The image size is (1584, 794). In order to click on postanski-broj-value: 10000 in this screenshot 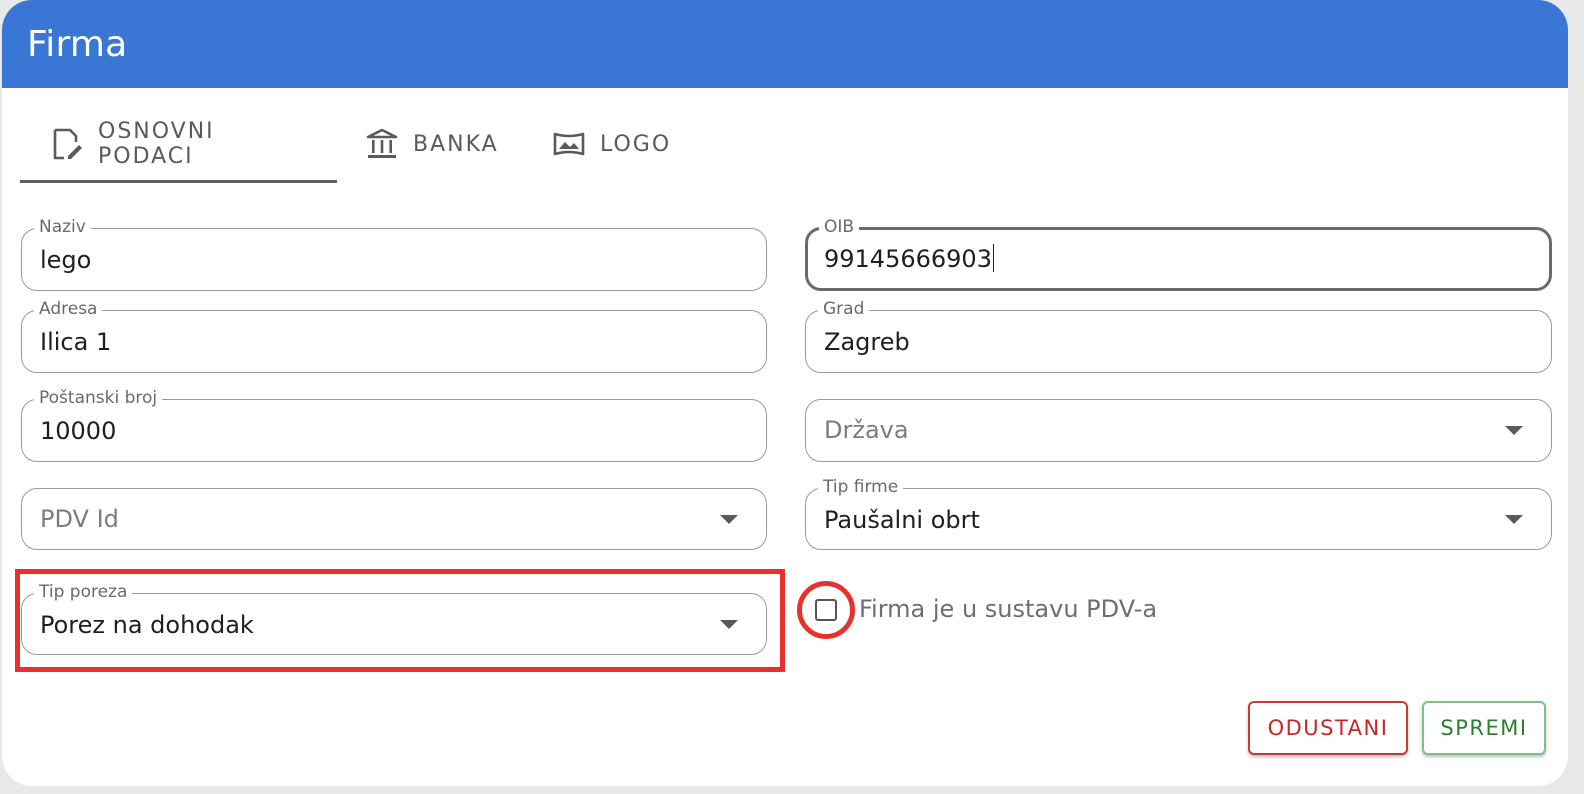, I will do `click(78, 431)`.